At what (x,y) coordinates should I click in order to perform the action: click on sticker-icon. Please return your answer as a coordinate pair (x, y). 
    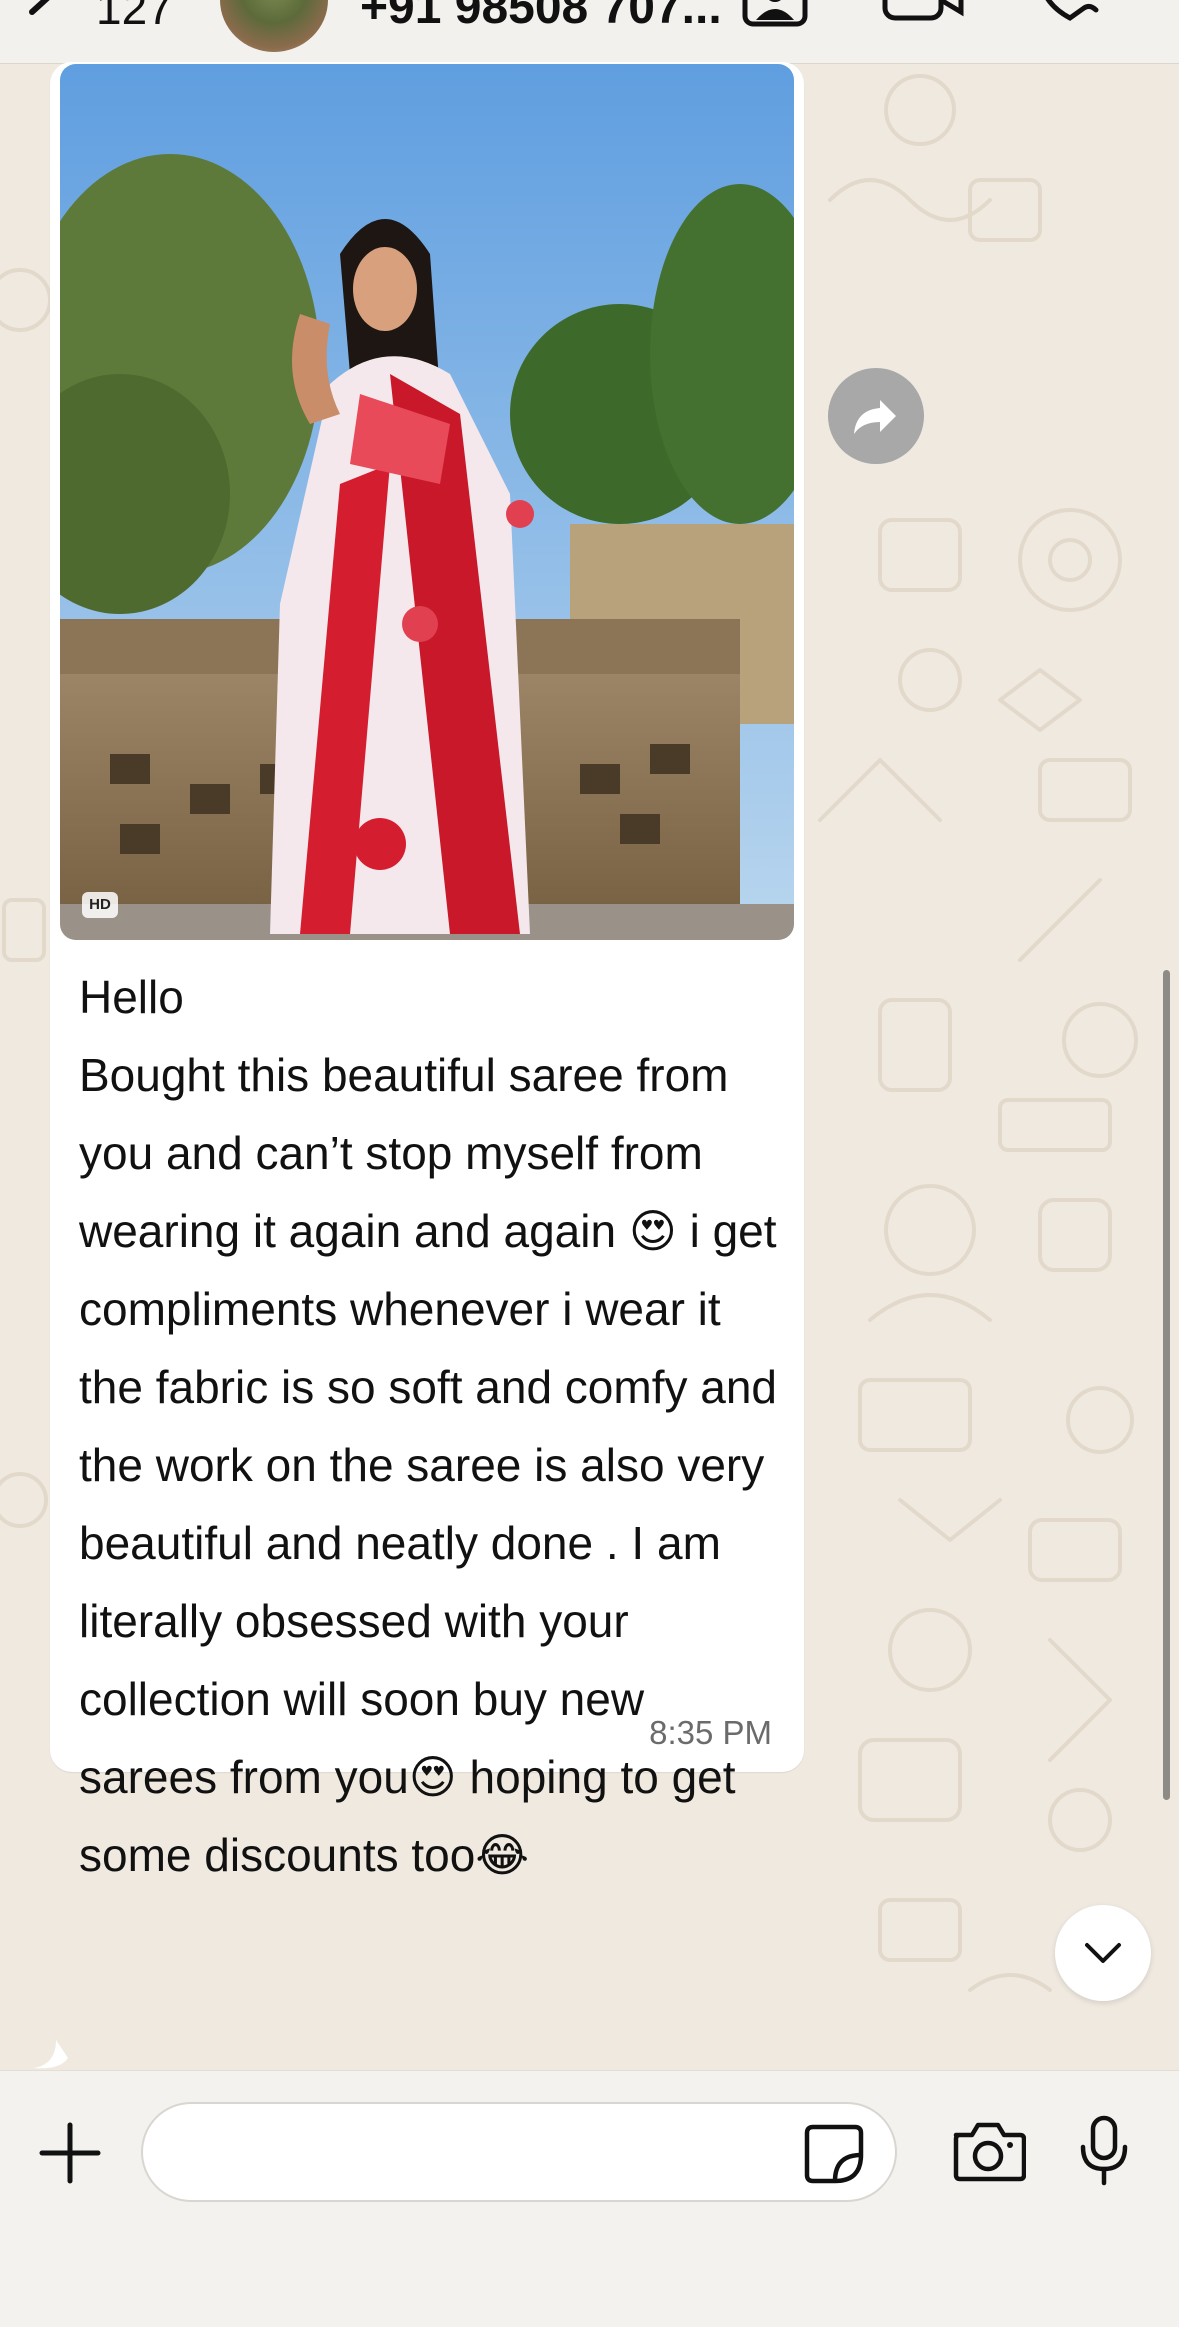
    Looking at the image, I should click on (834, 2154).